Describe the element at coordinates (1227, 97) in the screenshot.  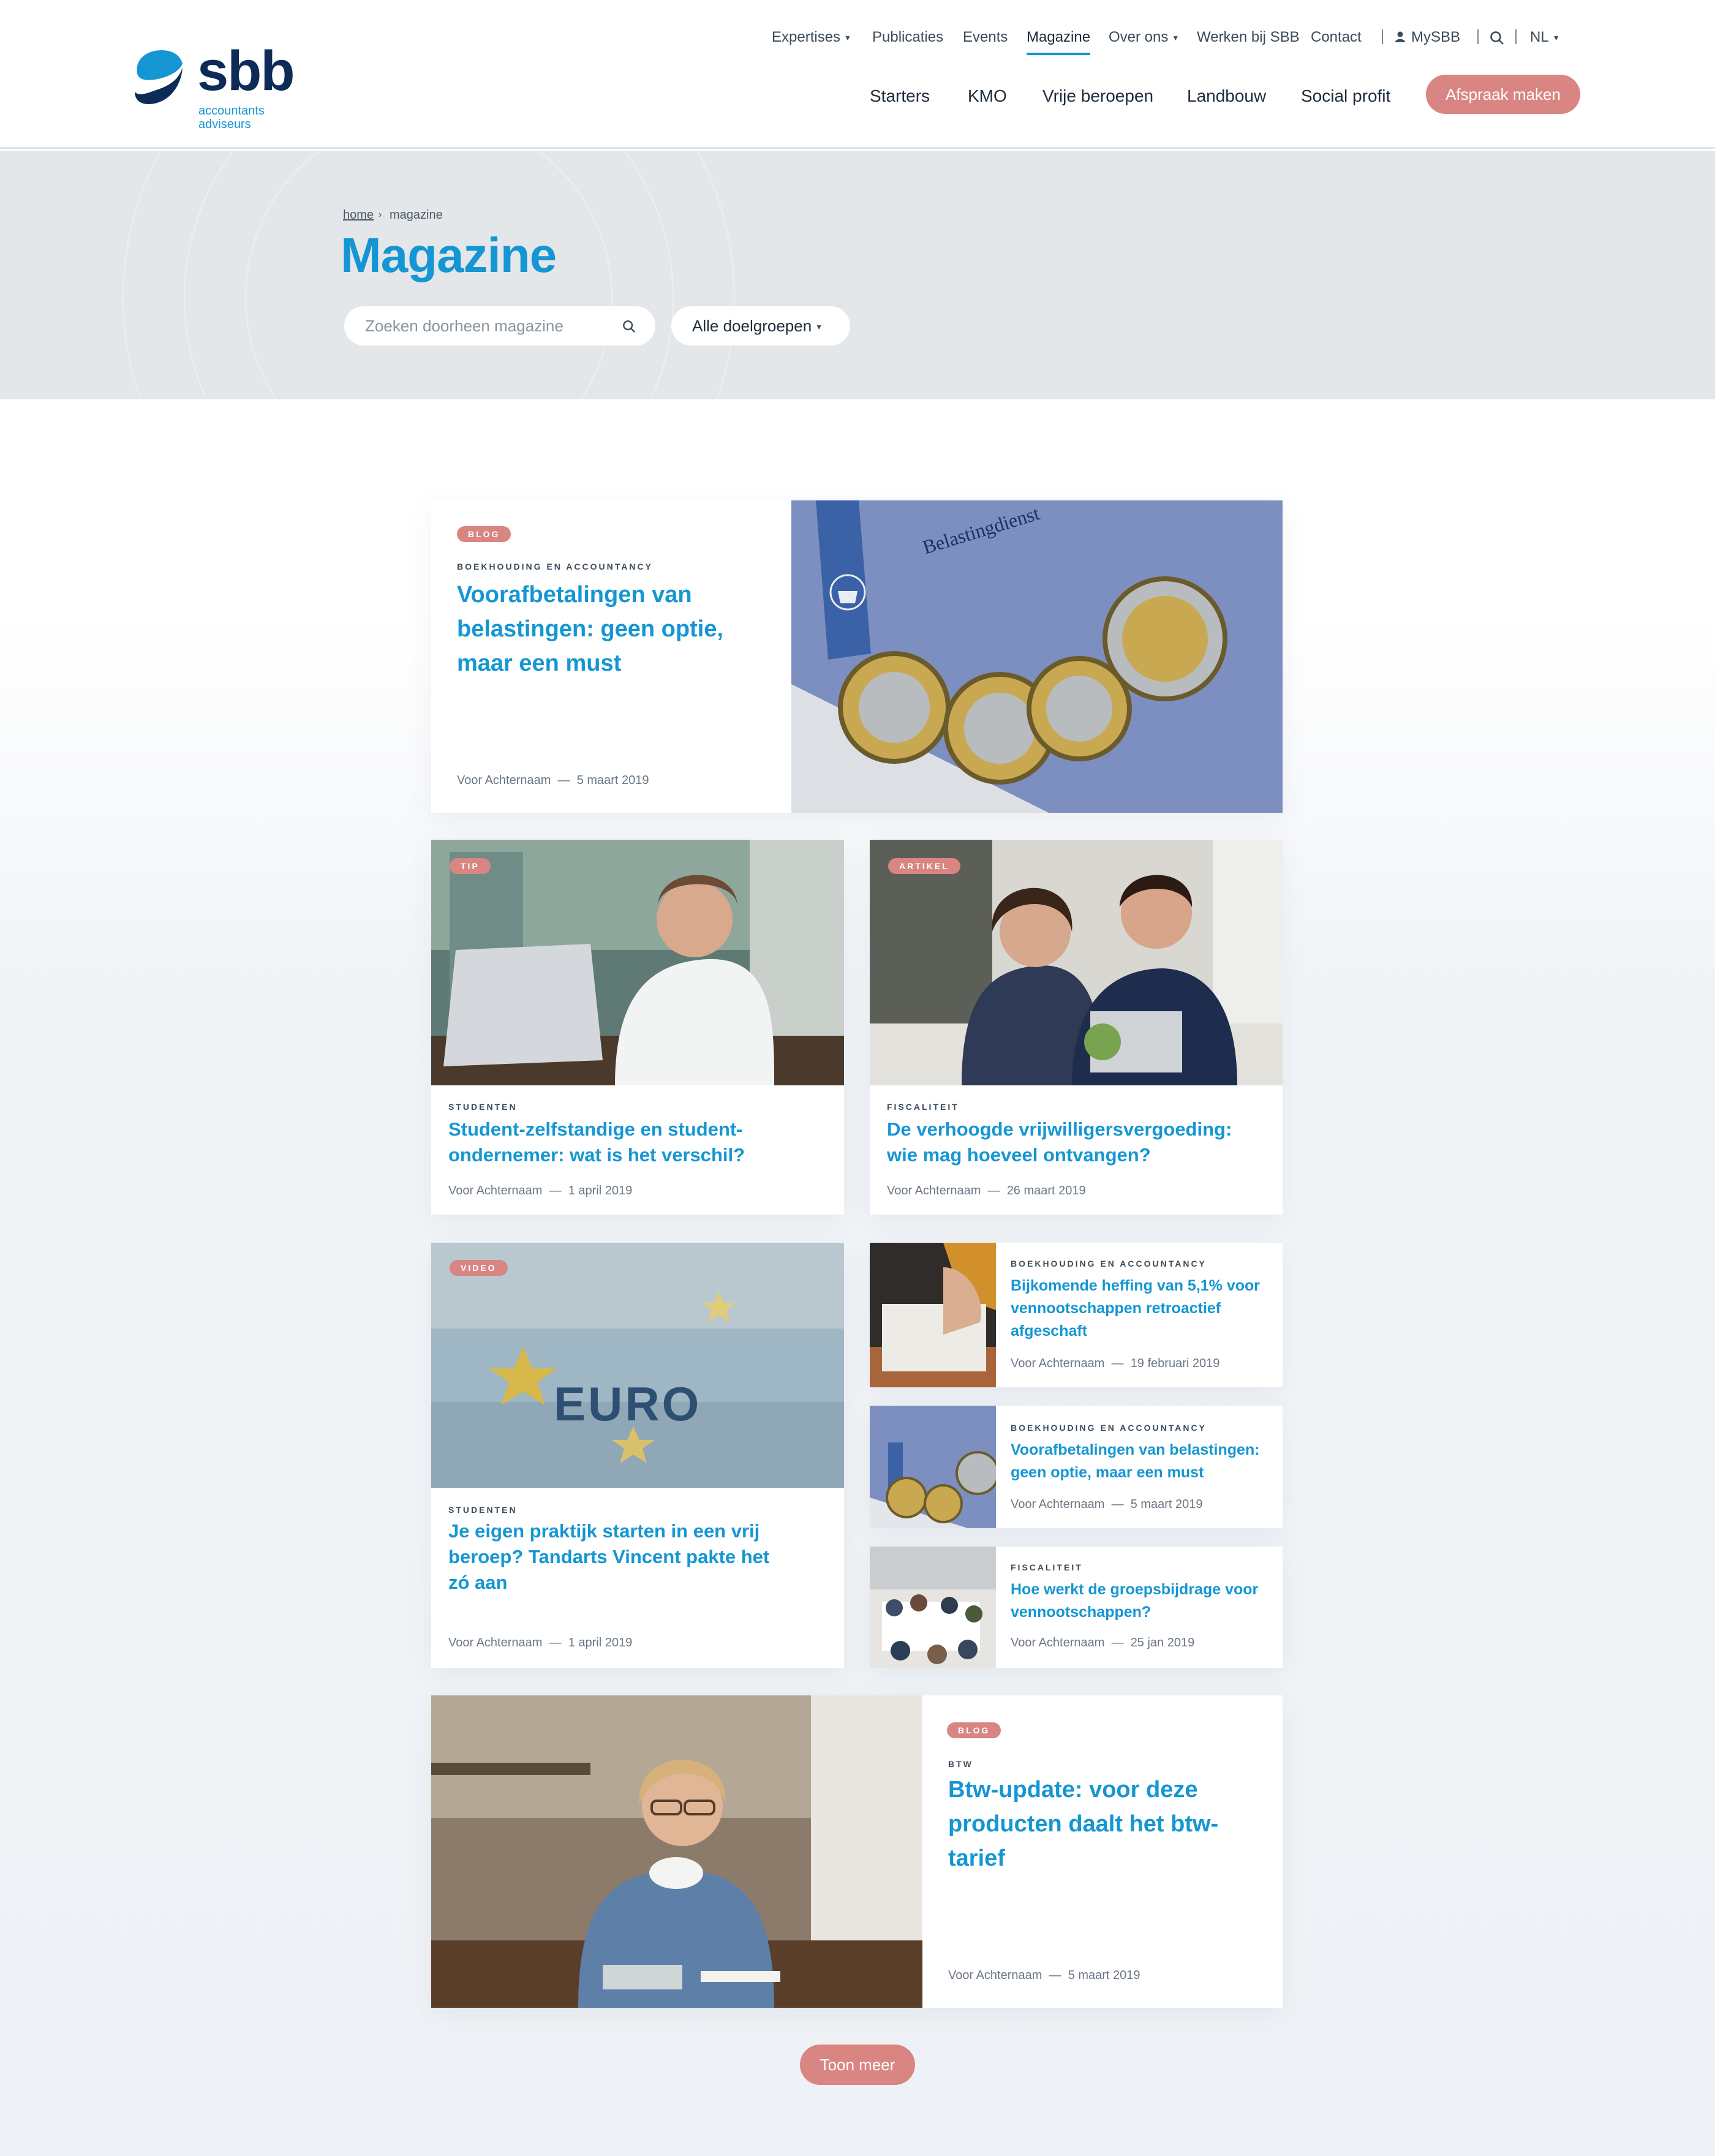
I see `nav-landbouw: Landbouw` at that location.